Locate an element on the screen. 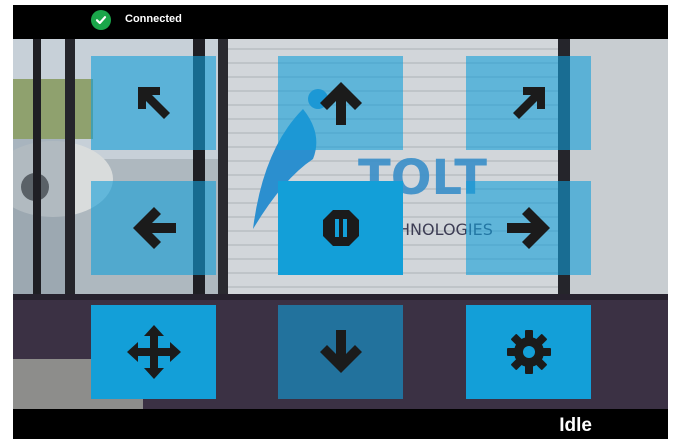 The width and height of the screenshot is (678, 439). move-mode-button is located at coordinates (153, 352).